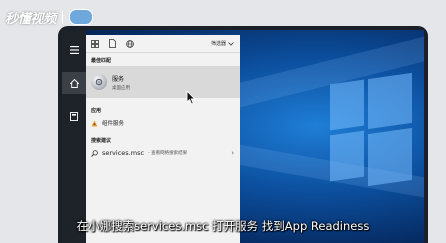 Image resolution: width=446 pixels, height=243 pixels. Describe the element at coordinates (96, 111) in the screenshot. I see `apps-heading: 应用` at that location.